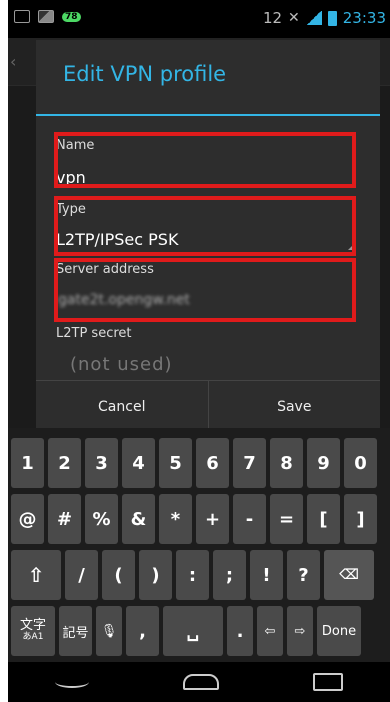  Describe the element at coordinates (212, 463) in the screenshot. I see `key-6: 6` at that location.